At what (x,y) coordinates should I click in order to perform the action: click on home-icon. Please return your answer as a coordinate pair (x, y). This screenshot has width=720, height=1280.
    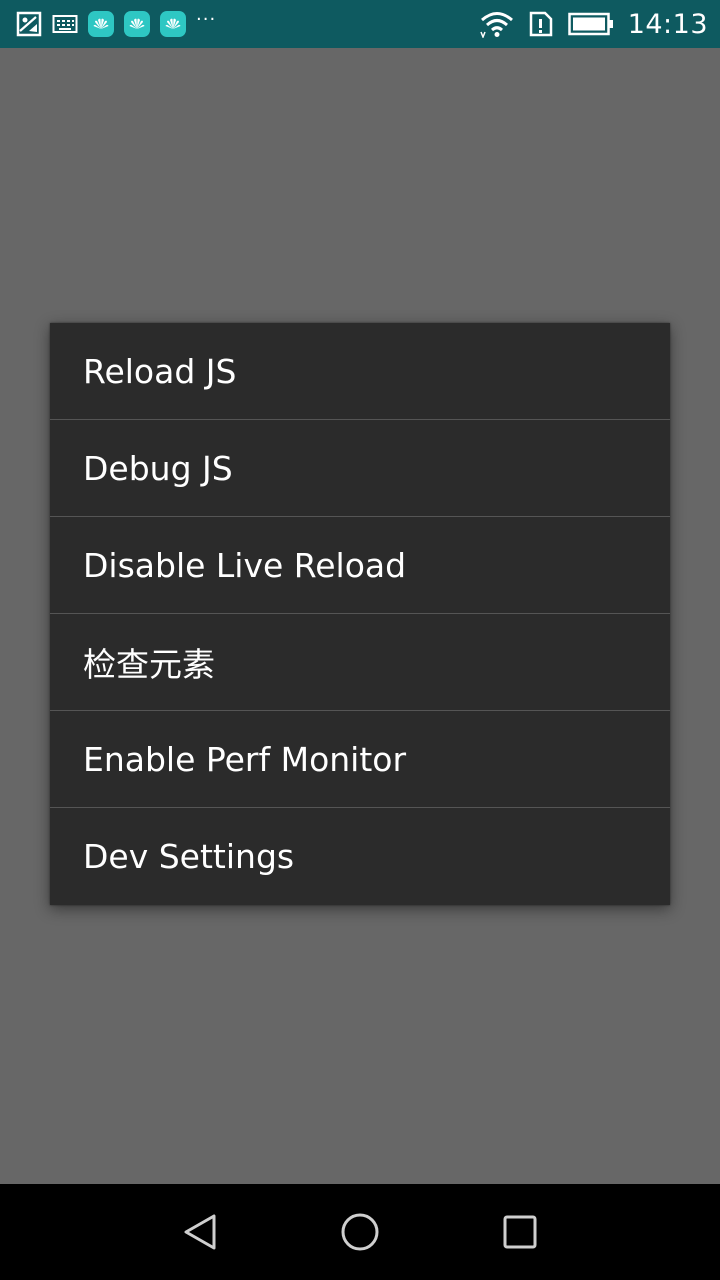
    Looking at the image, I should click on (360, 1232).